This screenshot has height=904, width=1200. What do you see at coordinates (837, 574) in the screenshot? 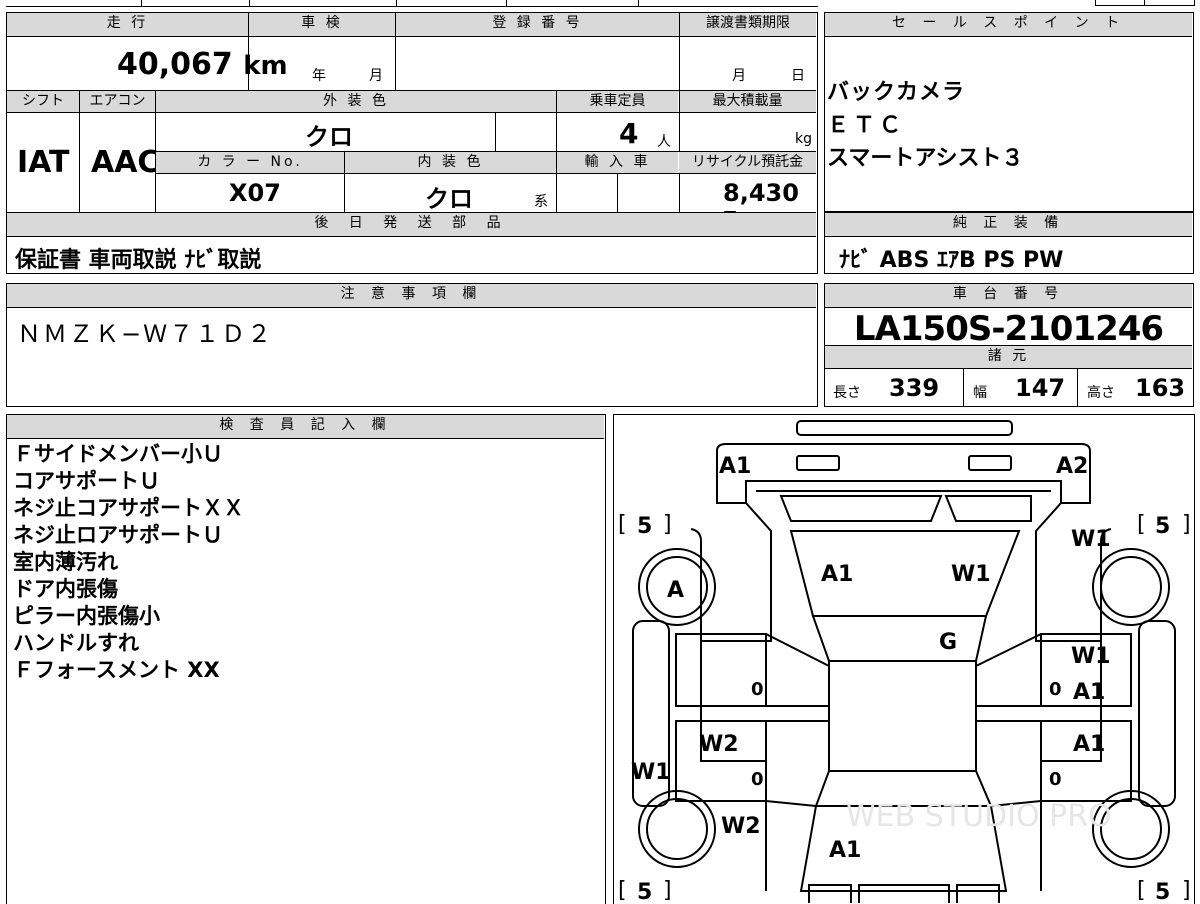
I see `mark-hood-left: A1` at bounding box center [837, 574].